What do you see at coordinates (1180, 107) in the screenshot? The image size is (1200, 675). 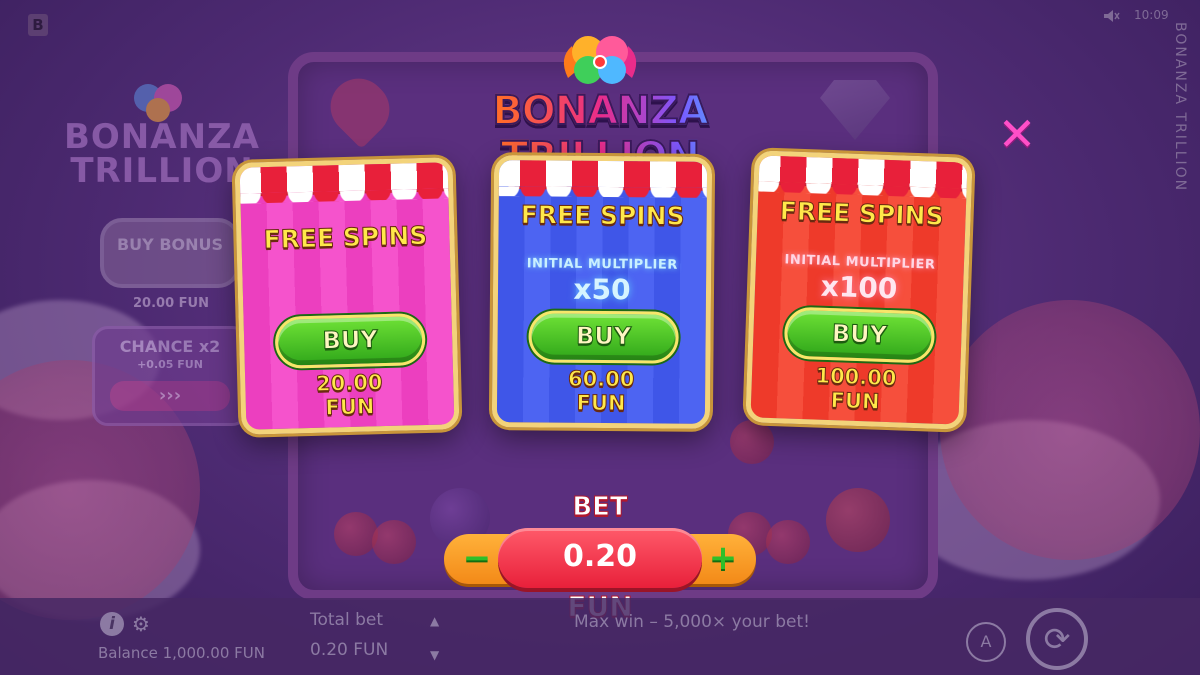 I see `vertical-game-title: BONANZA TRILLION` at bounding box center [1180, 107].